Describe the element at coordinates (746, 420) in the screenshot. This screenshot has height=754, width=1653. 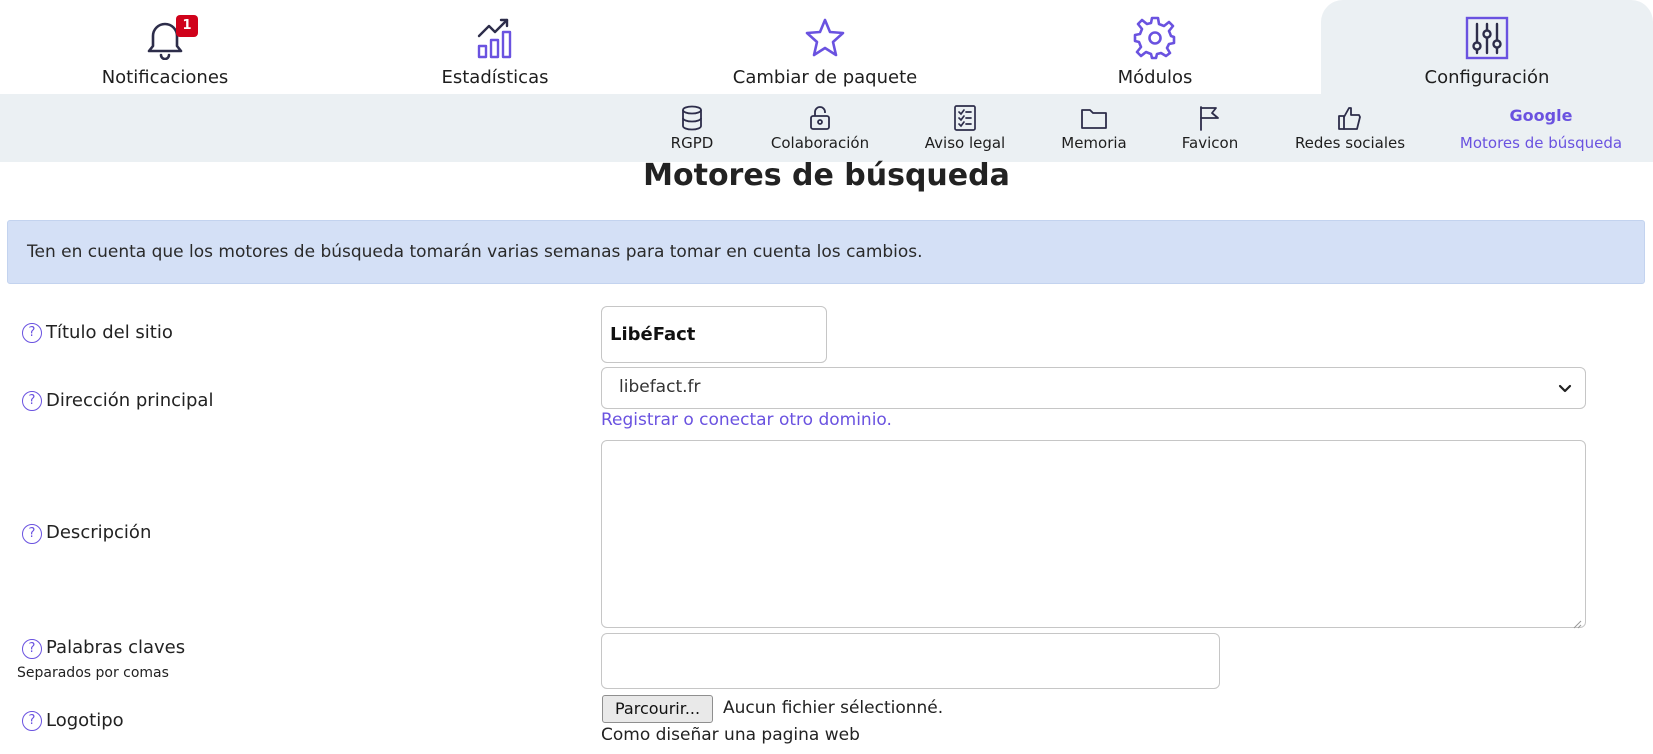
I see `register-domain-link: Registrar o conectar otro dominio.` at that location.